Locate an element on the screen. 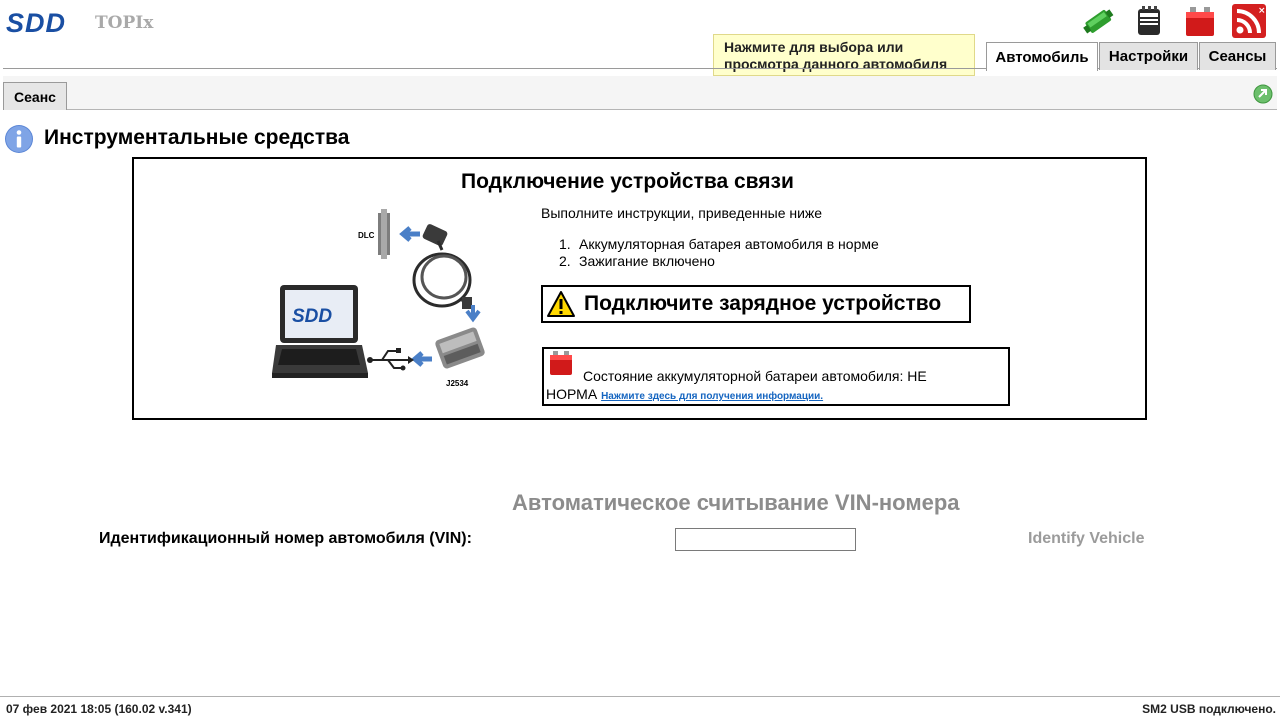 The image size is (1280, 719). tab-vehicle: Автомобиль is located at coordinates (1042, 56).